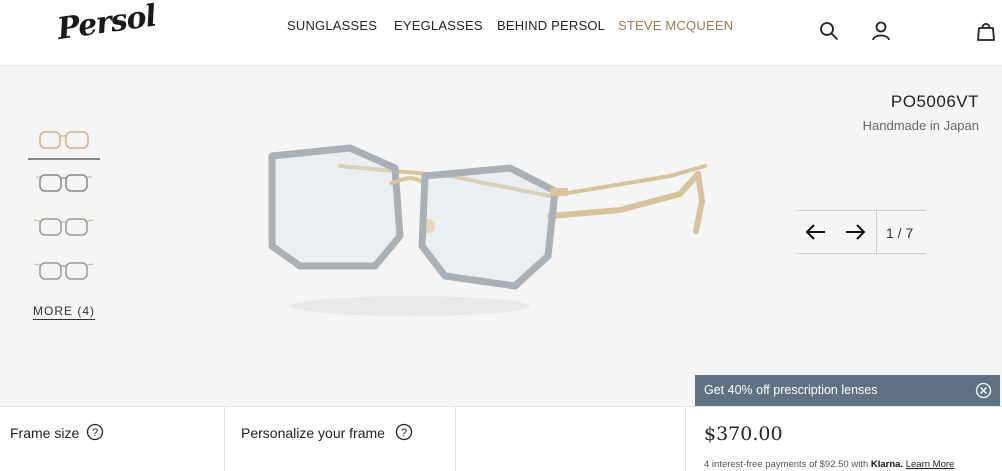  Describe the element at coordinates (438, 25) in the screenshot. I see `nav-eyeglasses: EYEGLASSES` at that location.